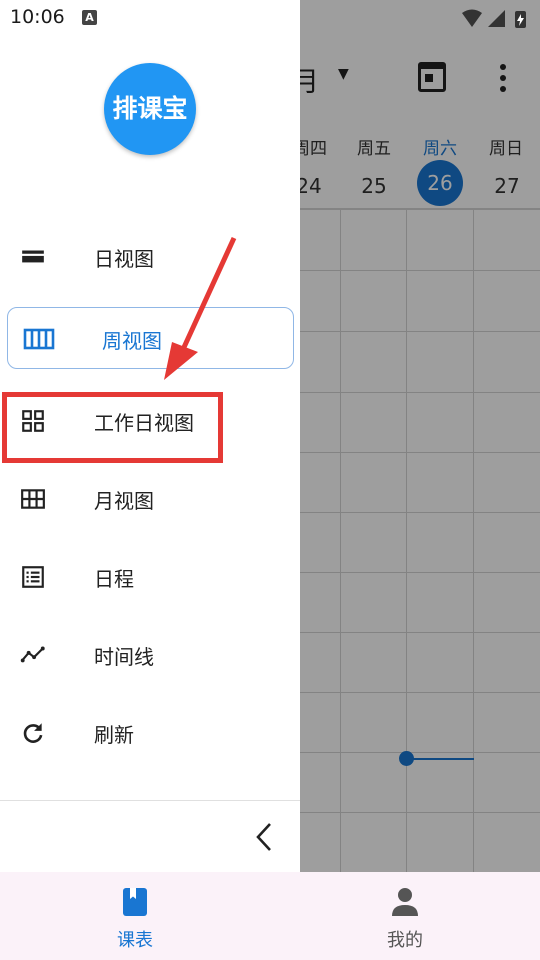 This screenshot has height=960, width=540. Describe the element at coordinates (270, 18) in the screenshot. I see `status-bar: 10:06 A` at that location.